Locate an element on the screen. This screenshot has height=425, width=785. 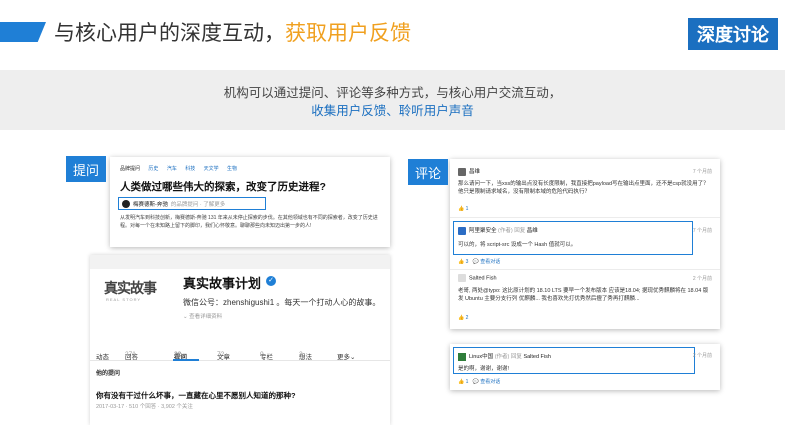
category-list: 品牌提问 历史 汽车 科技 天文学 生物 is located at coordinates (182, 168).